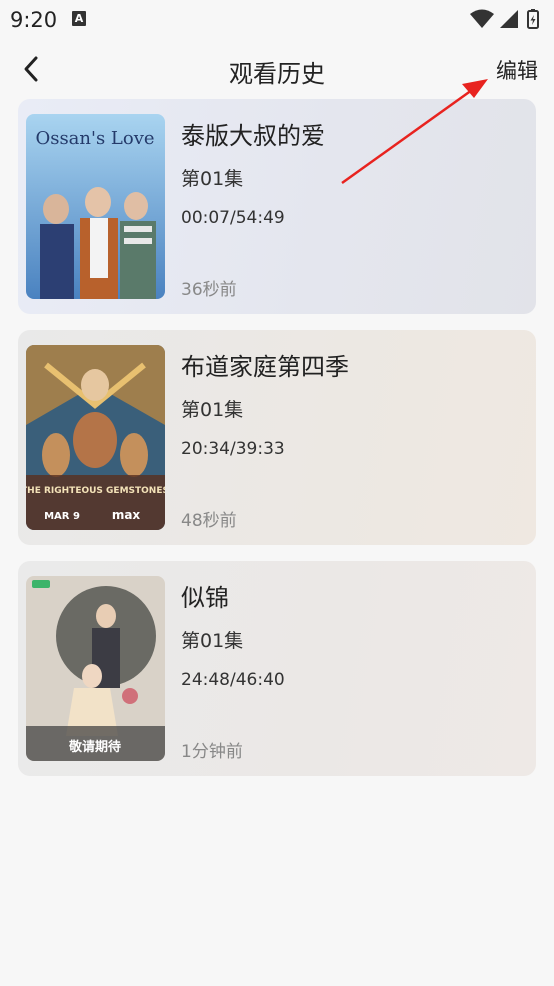 Image resolution: width=554 pixels, height=986 pixels. Describe the element at coordinates (205, 598) in the screenshot. I see `item-title: 似锦` at that location.